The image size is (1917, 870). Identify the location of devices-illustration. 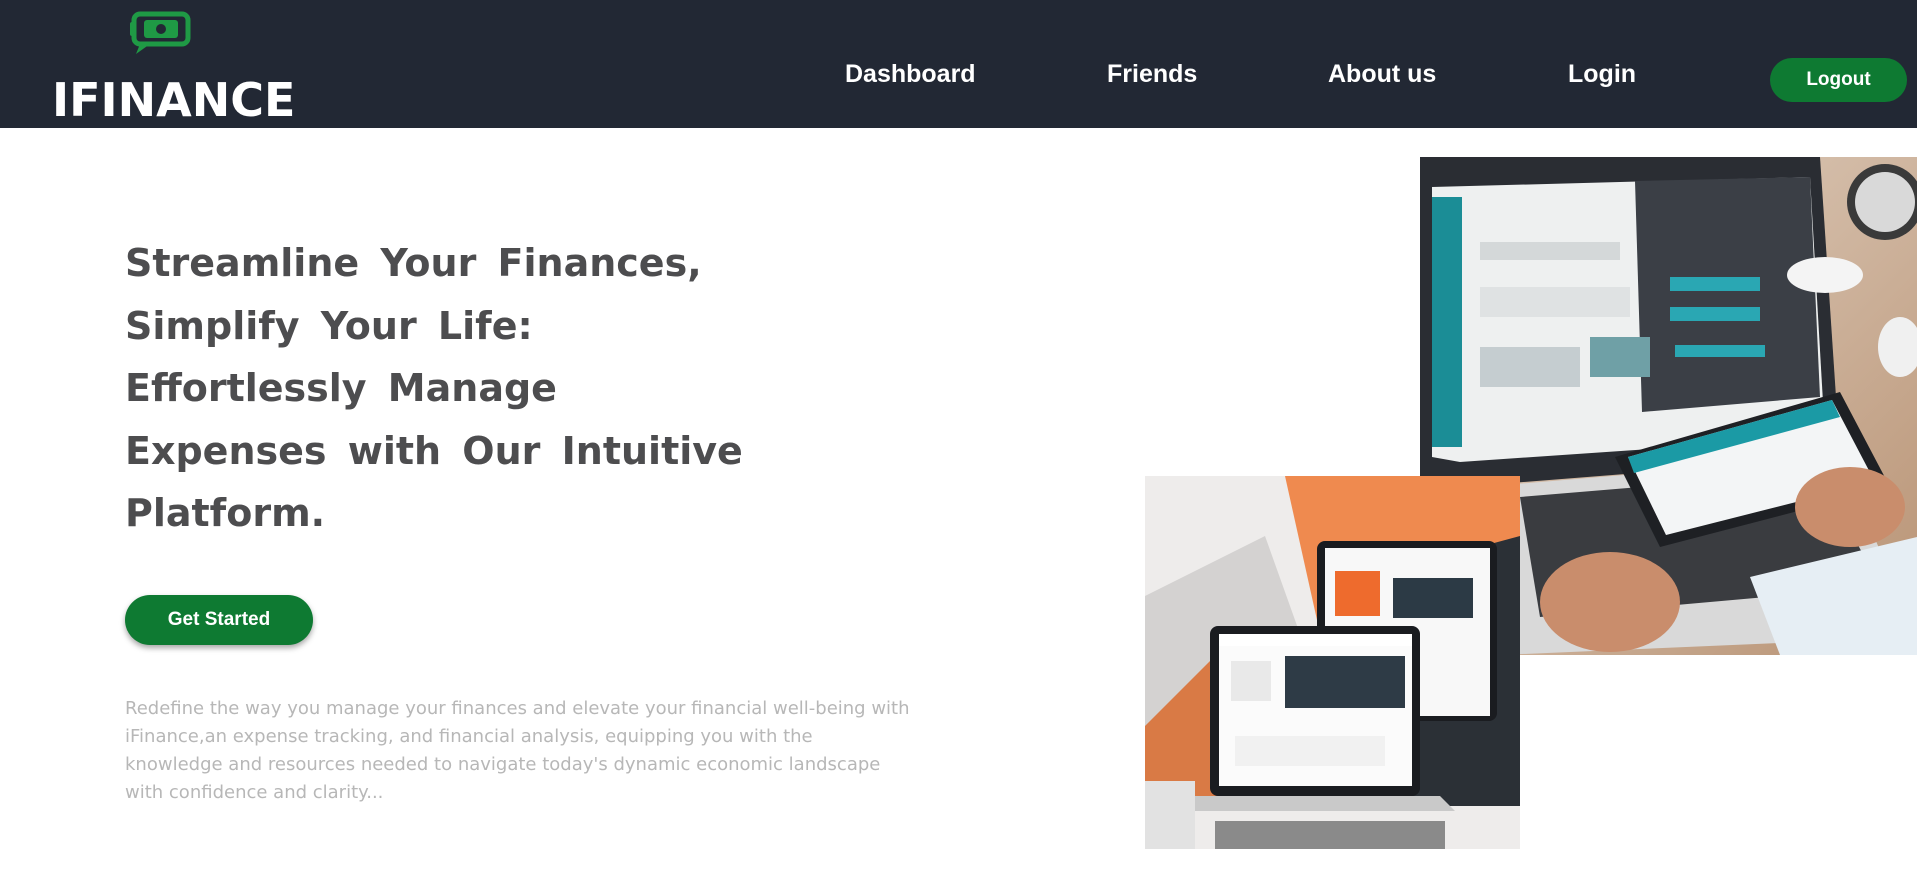
(1332, 662).